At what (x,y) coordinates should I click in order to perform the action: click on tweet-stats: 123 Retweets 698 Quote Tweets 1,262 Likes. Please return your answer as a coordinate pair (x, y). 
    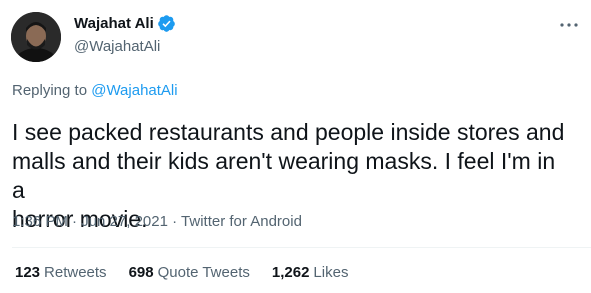
    Looking at the image, I should click on (192, 272).